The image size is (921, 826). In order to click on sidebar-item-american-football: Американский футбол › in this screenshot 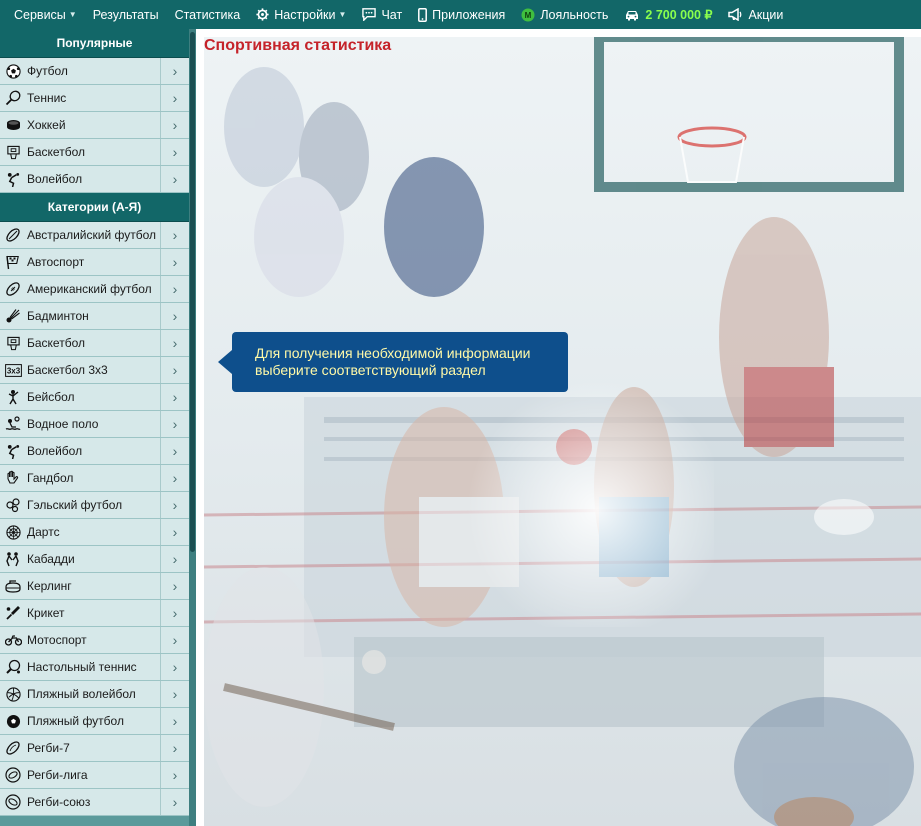, I will do `click(94, 289)`.